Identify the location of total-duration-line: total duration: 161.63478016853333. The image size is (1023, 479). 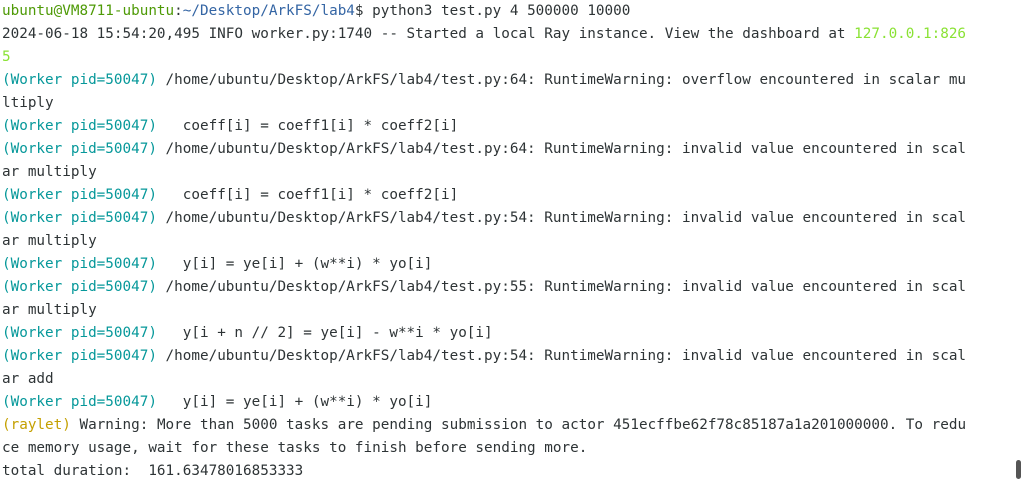
(153, 471).